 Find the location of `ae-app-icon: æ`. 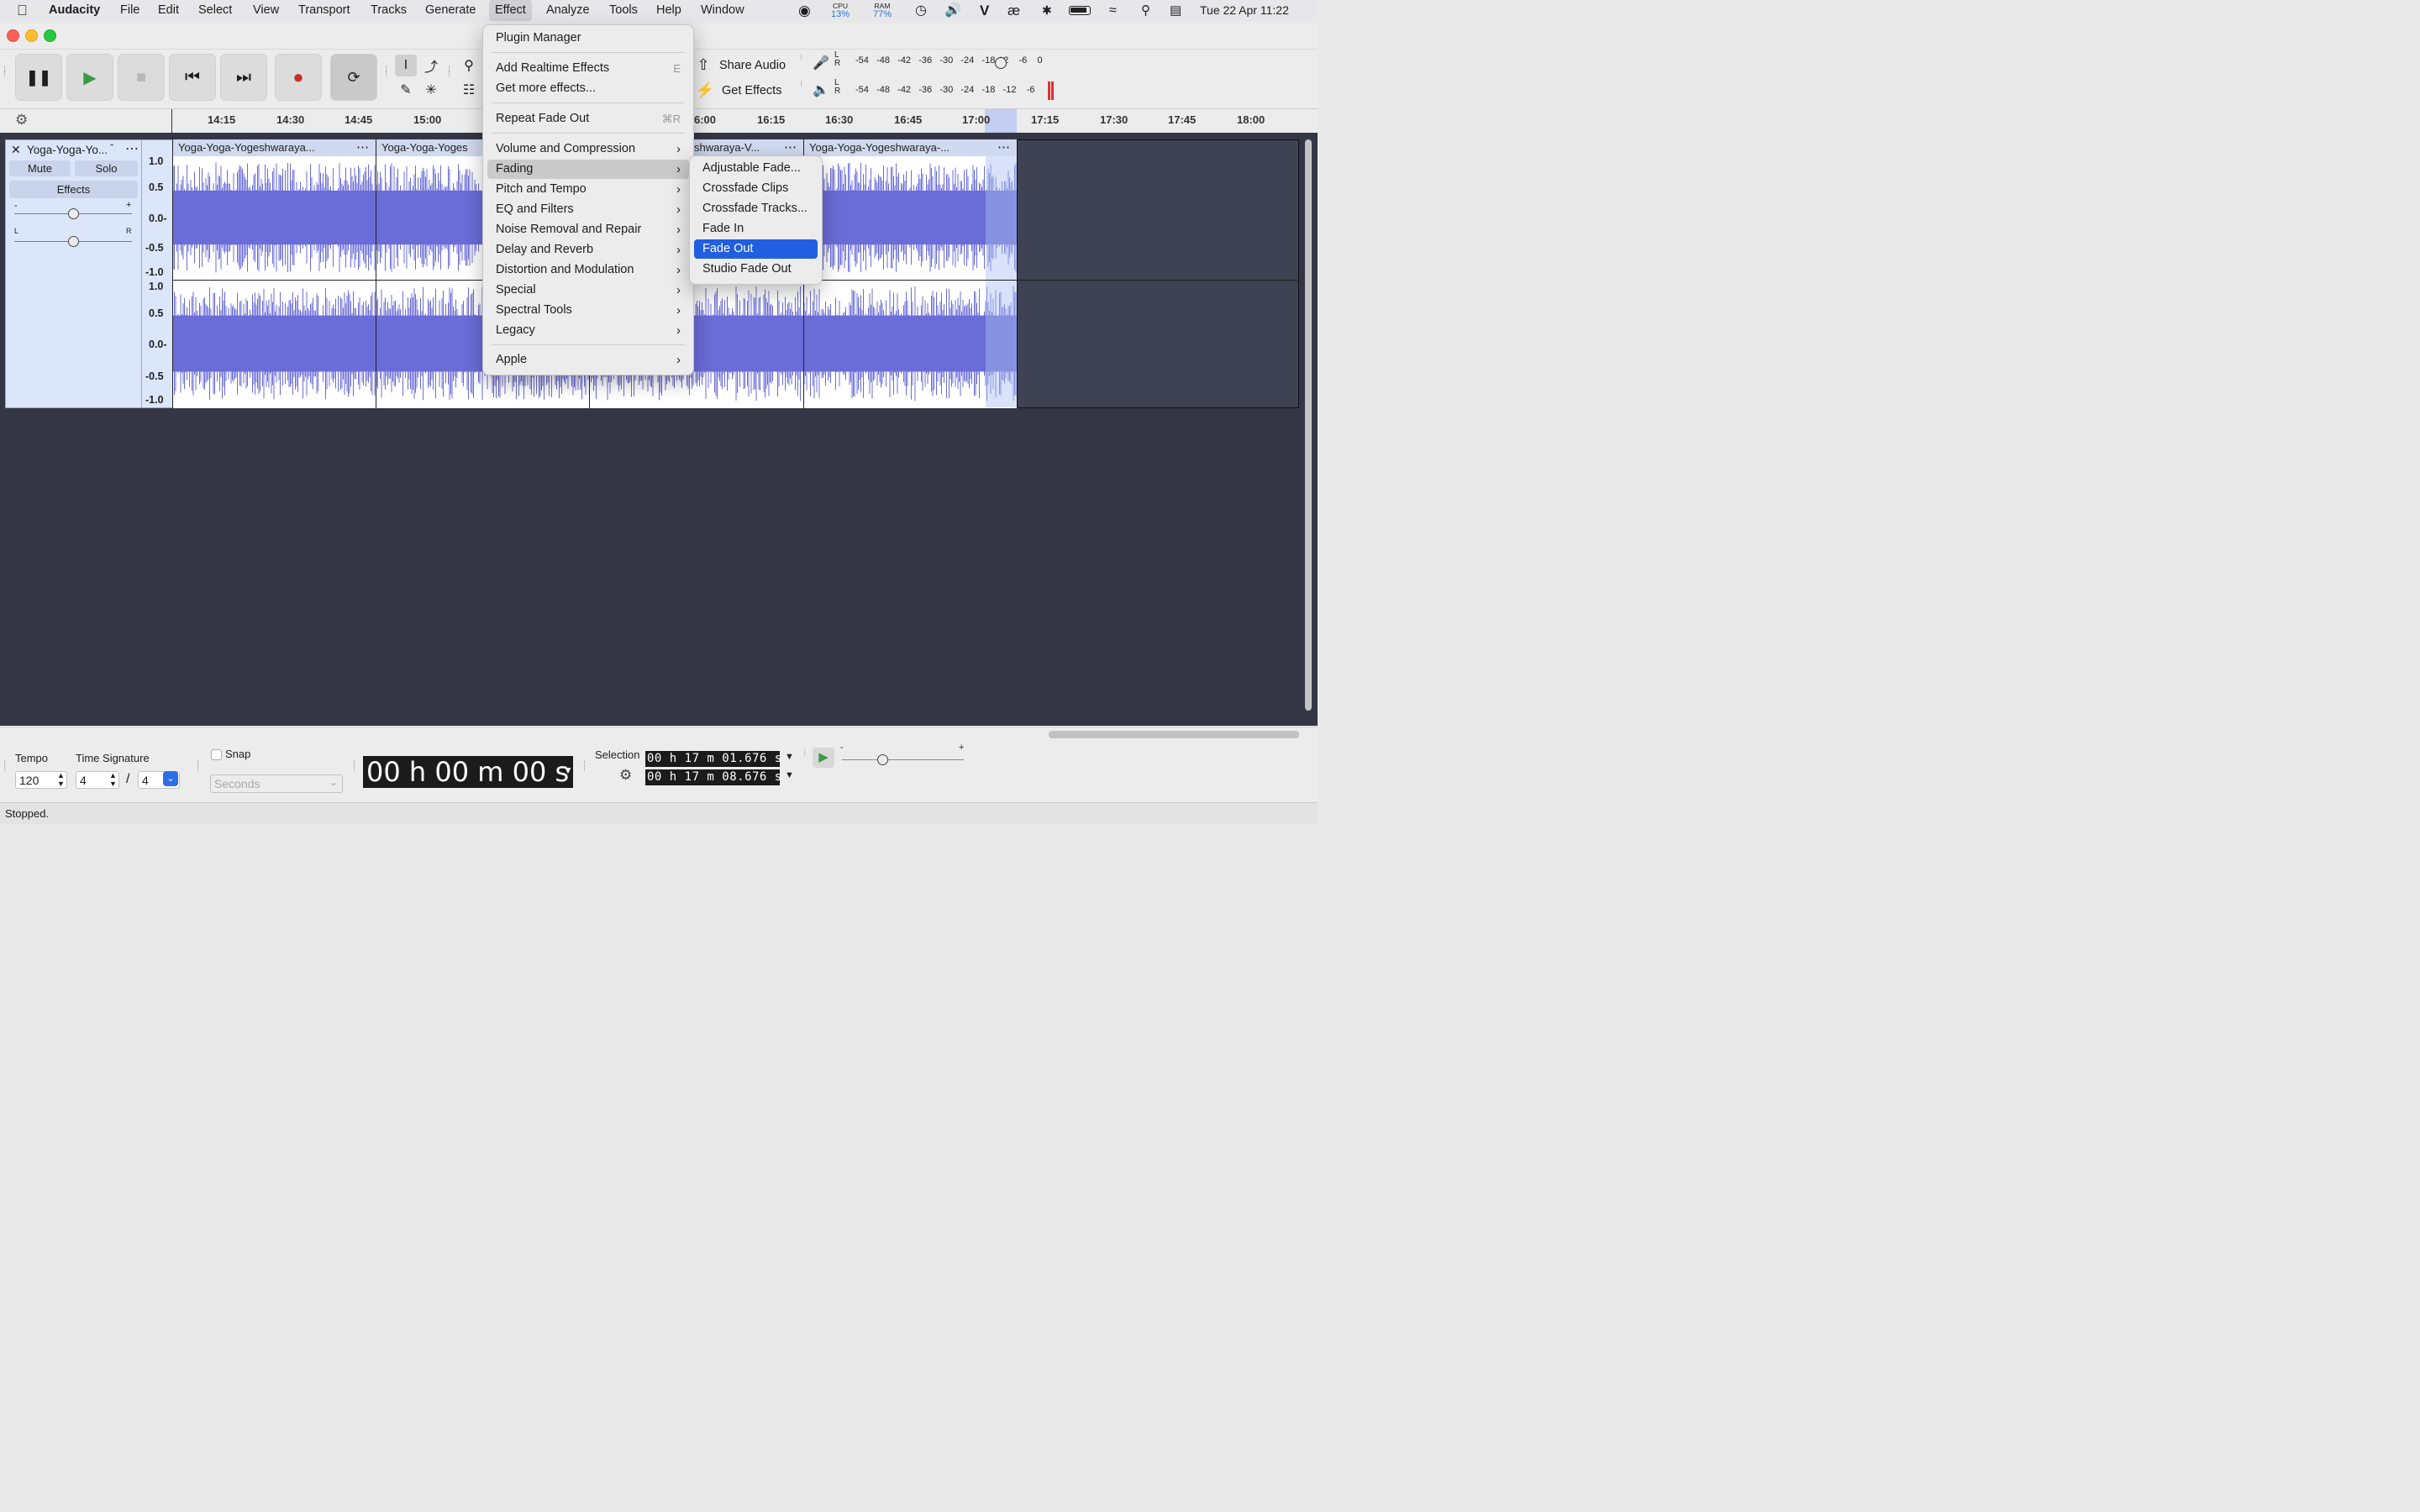

ae-app-icon: æ is located at coordinates (1014, 10).